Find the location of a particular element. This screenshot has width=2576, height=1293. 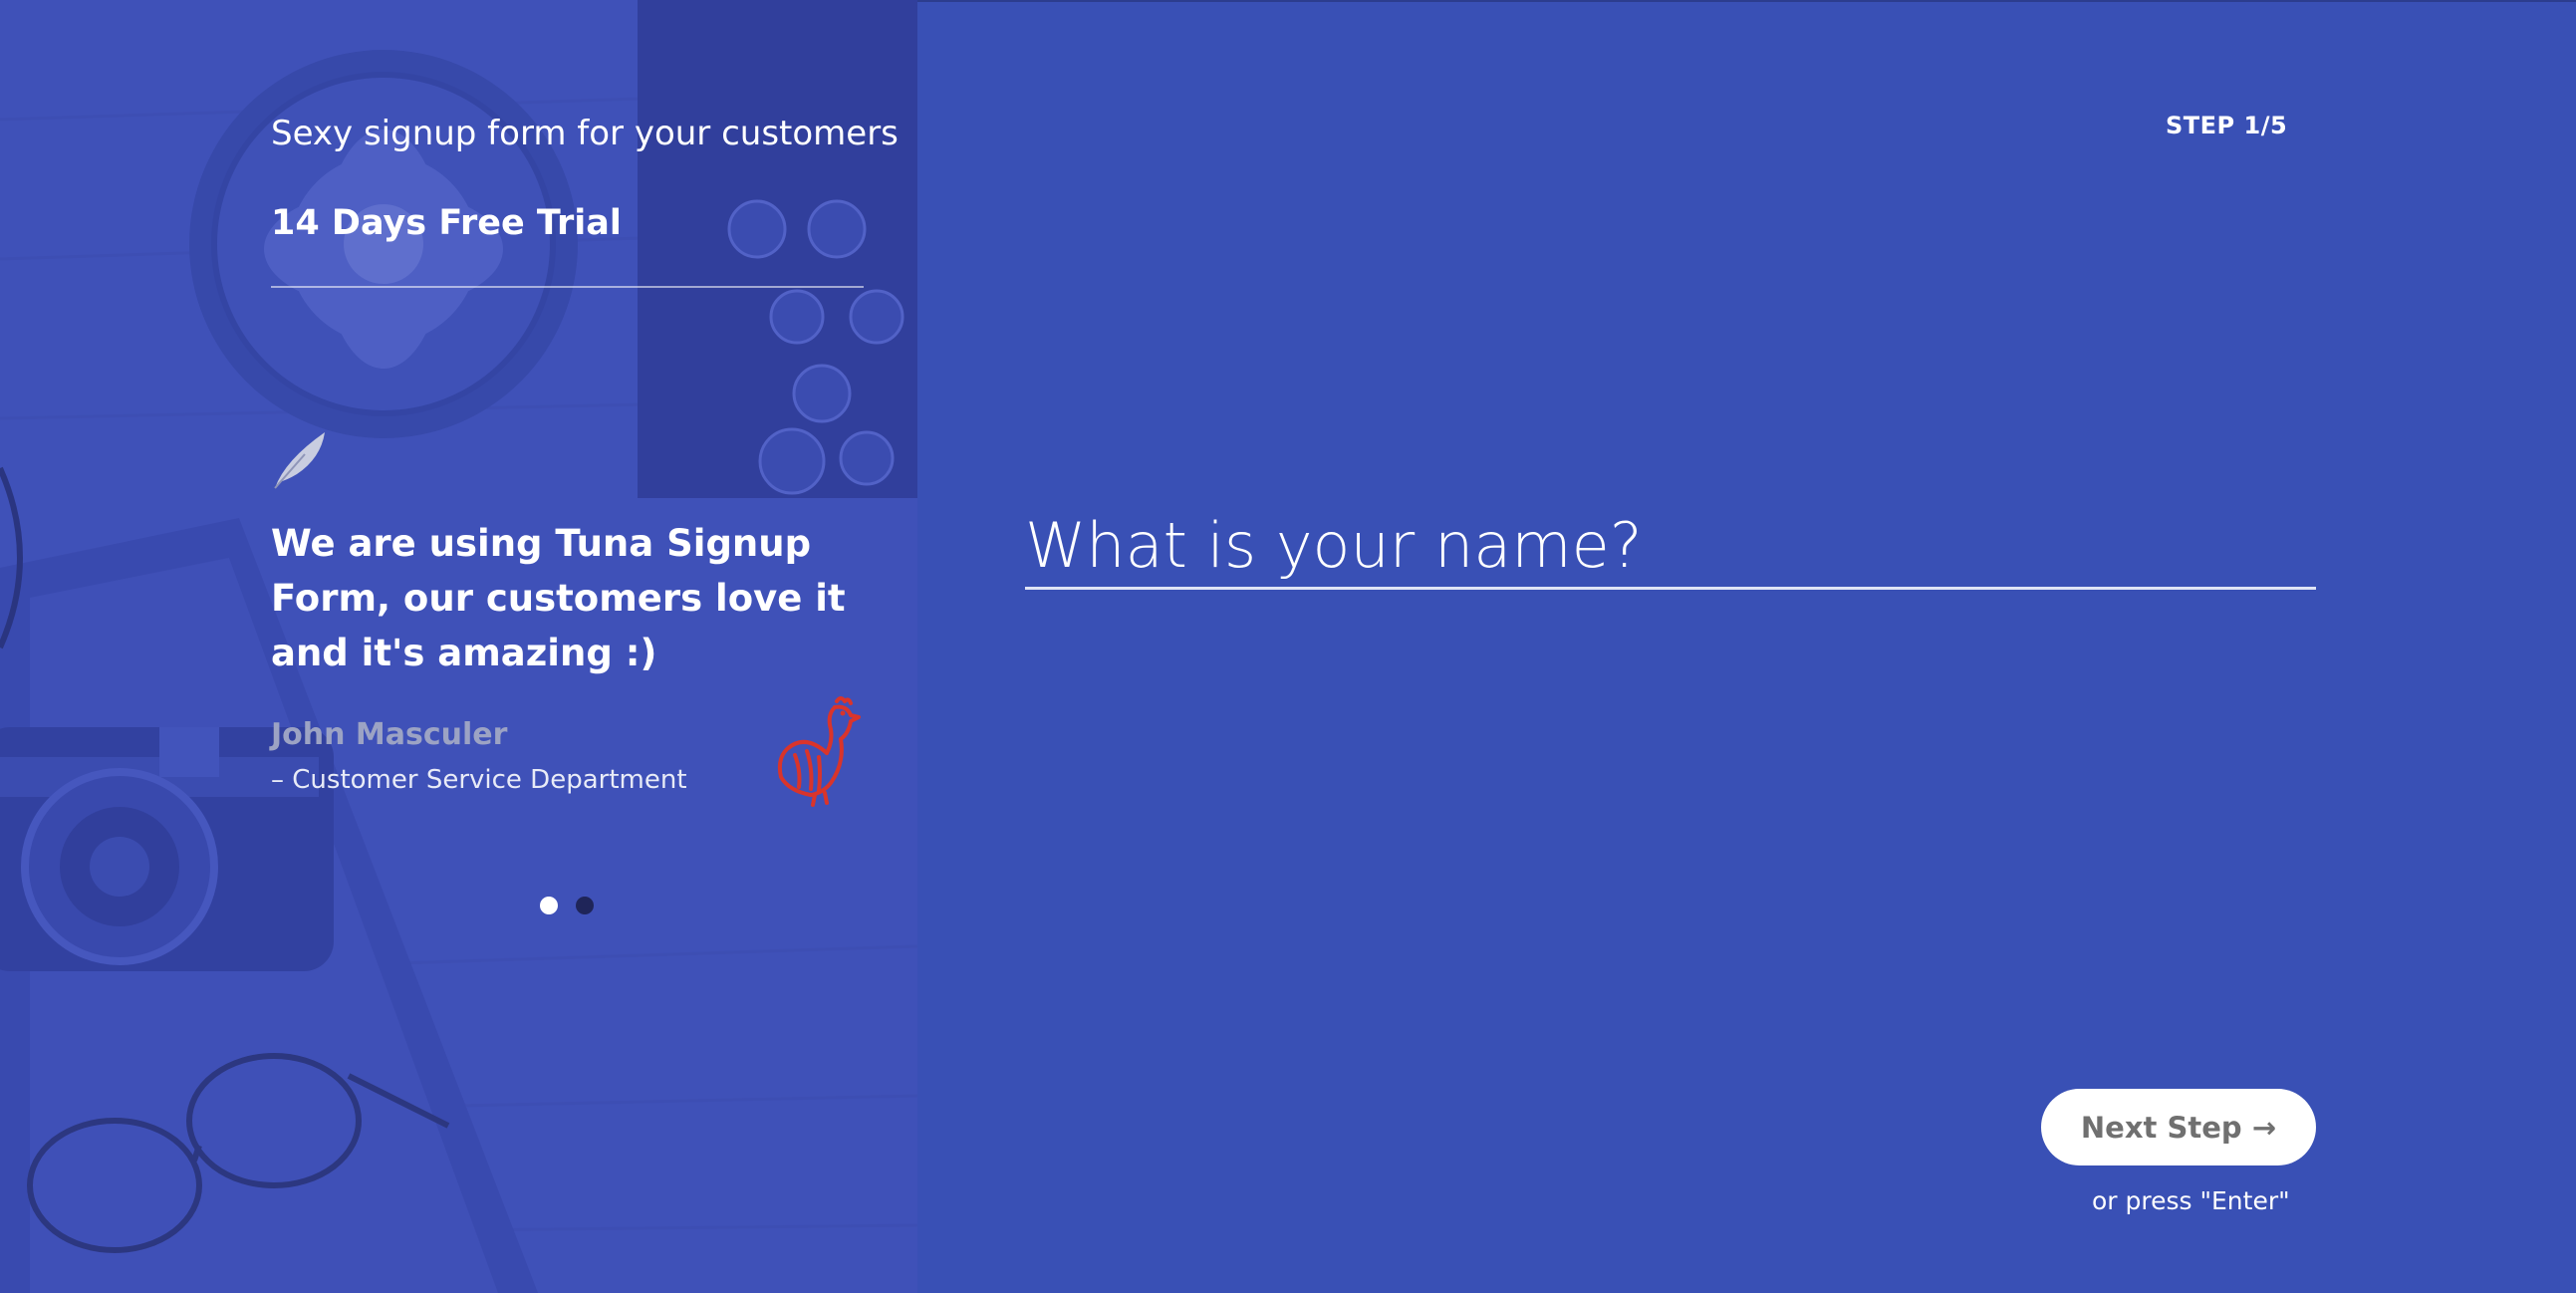

name-input is located at coordinates (1670, 547).